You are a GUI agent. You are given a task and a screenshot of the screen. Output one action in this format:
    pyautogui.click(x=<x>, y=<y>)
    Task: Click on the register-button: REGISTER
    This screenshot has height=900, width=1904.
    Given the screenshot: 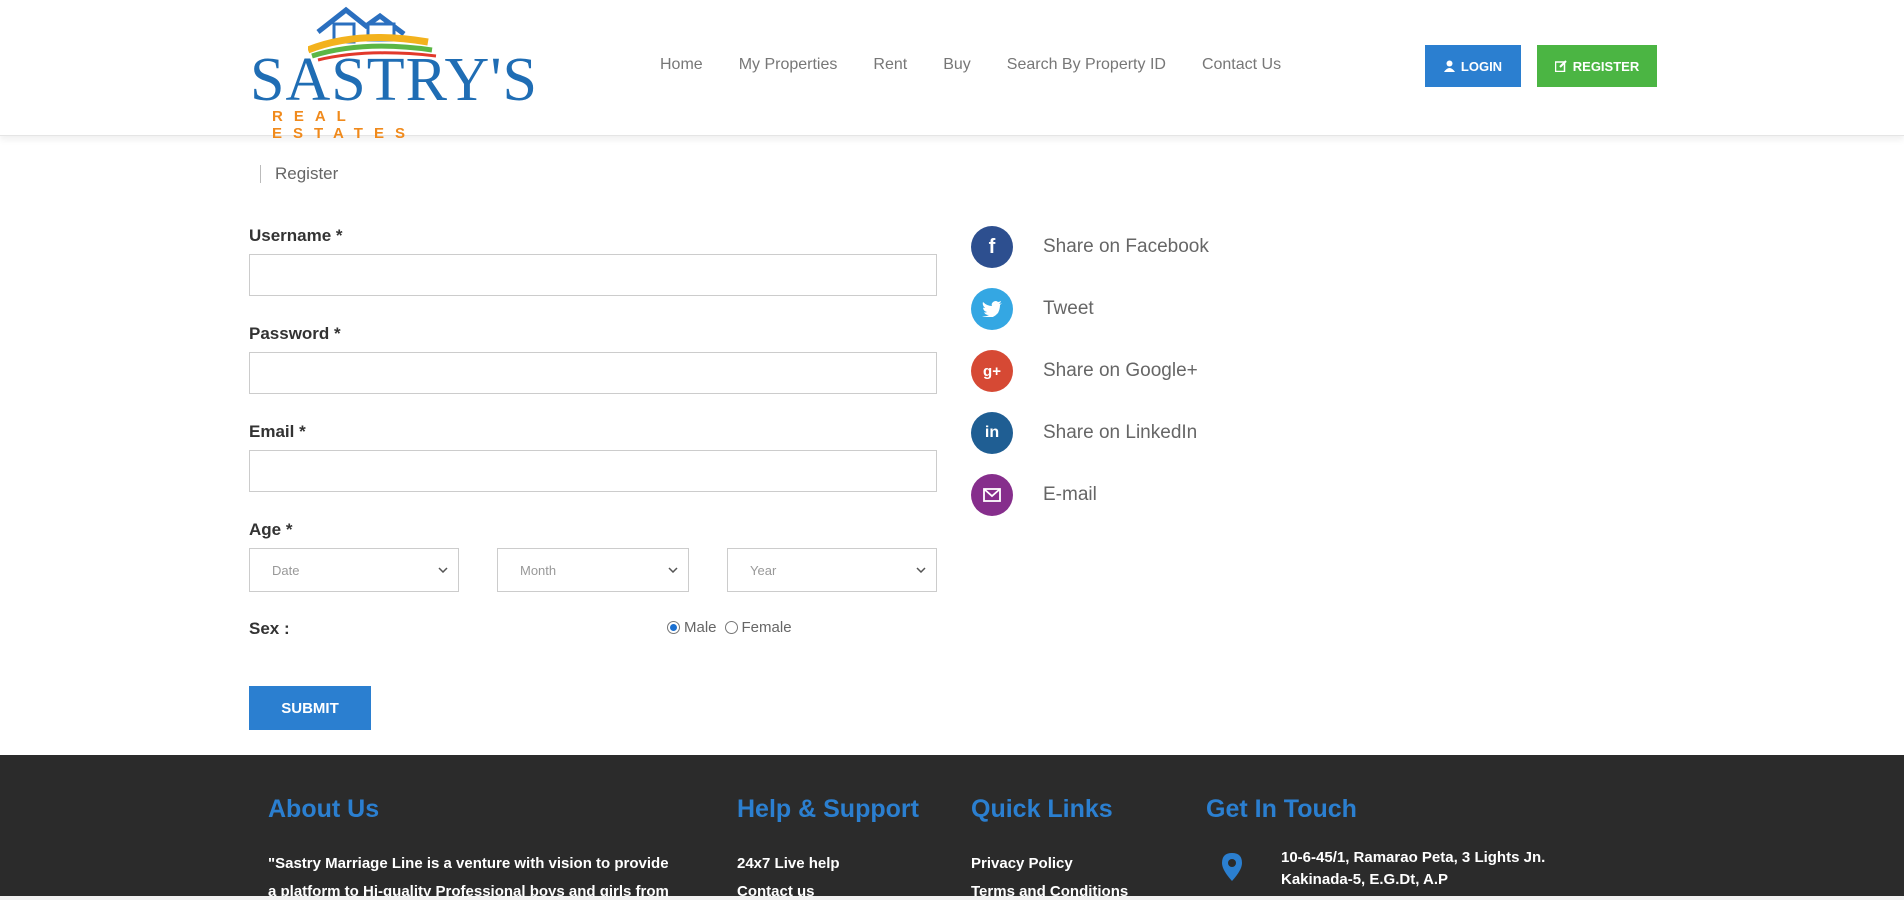 What is the action you would take?
    pyautogui.click(x=1597, y=66)
    